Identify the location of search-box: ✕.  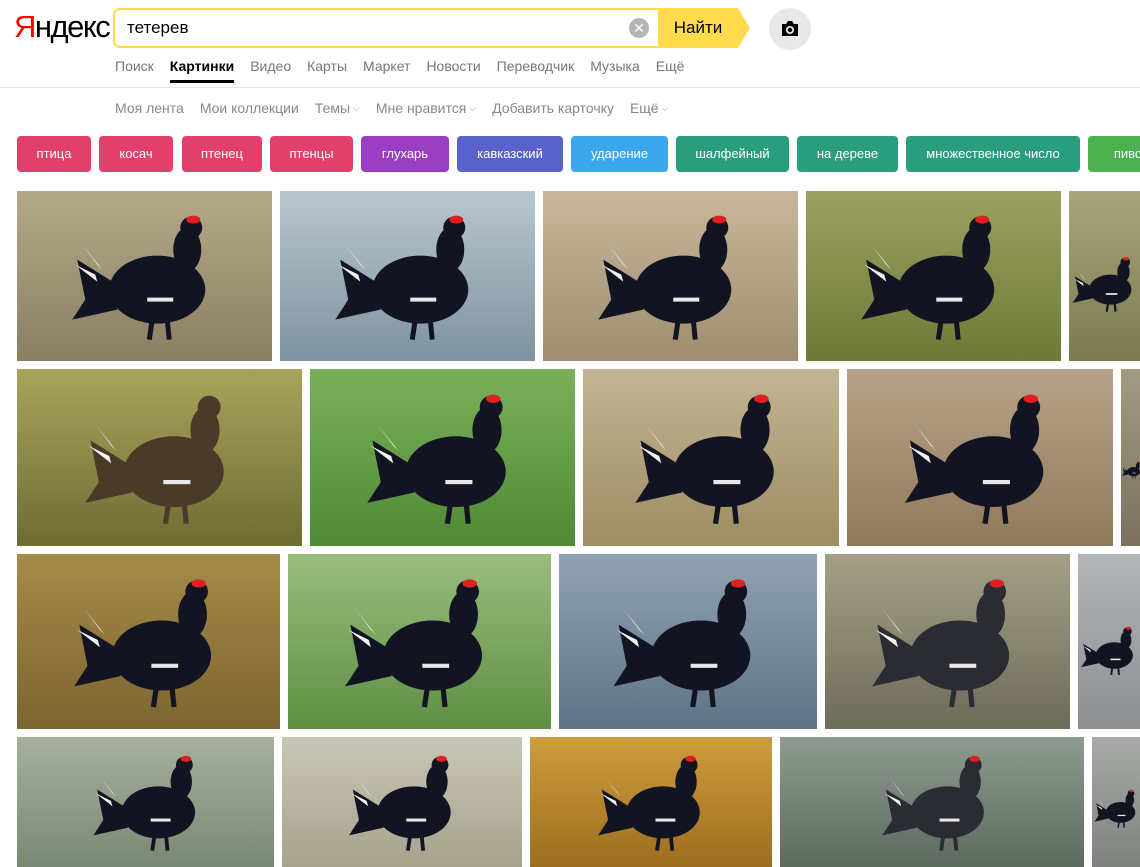
(386, 28).